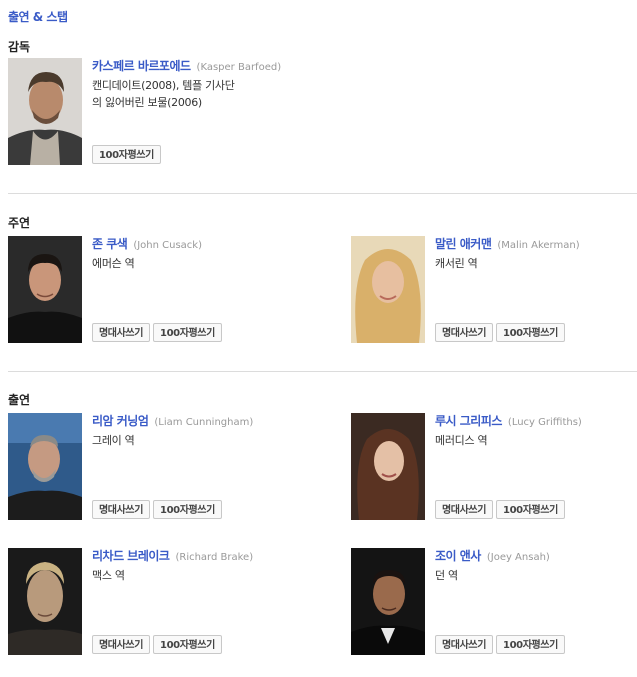 This screenshot has height=677, width=637. I want to click on actor-name-en: (Lucy Griffiths), so click(544, 422).